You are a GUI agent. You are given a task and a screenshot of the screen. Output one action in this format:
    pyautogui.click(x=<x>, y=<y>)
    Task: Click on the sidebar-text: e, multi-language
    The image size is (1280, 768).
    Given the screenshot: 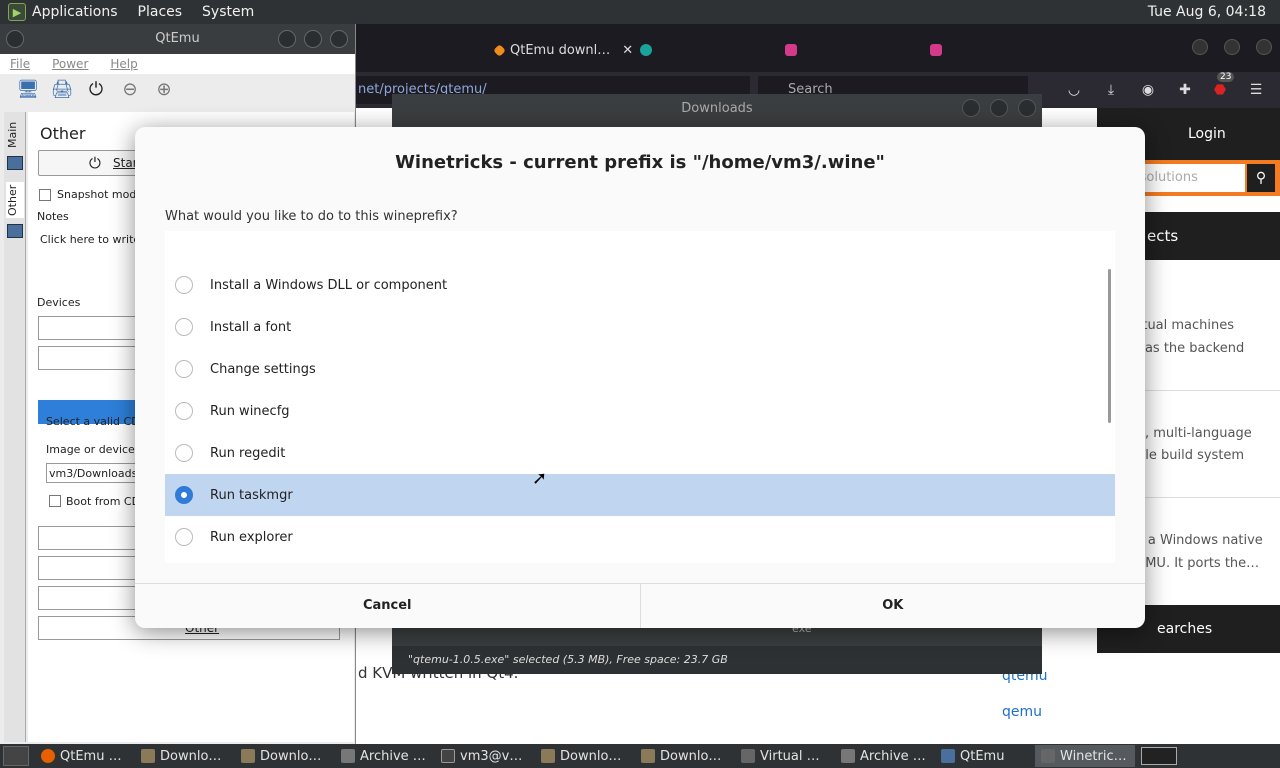 What is the action you would take?
    pyautogui.click(x=1194, y=433)
    